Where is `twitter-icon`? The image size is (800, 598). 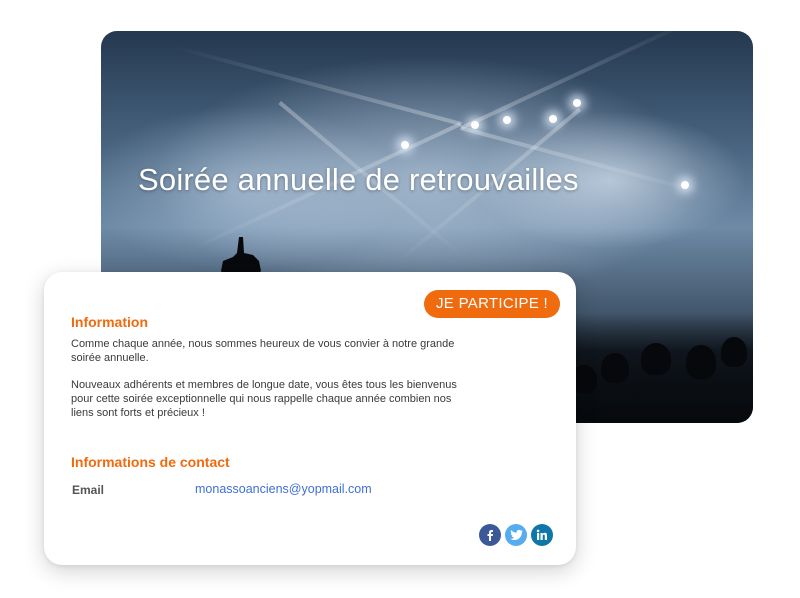 twitter-icon is located at coordinates (516, 534).